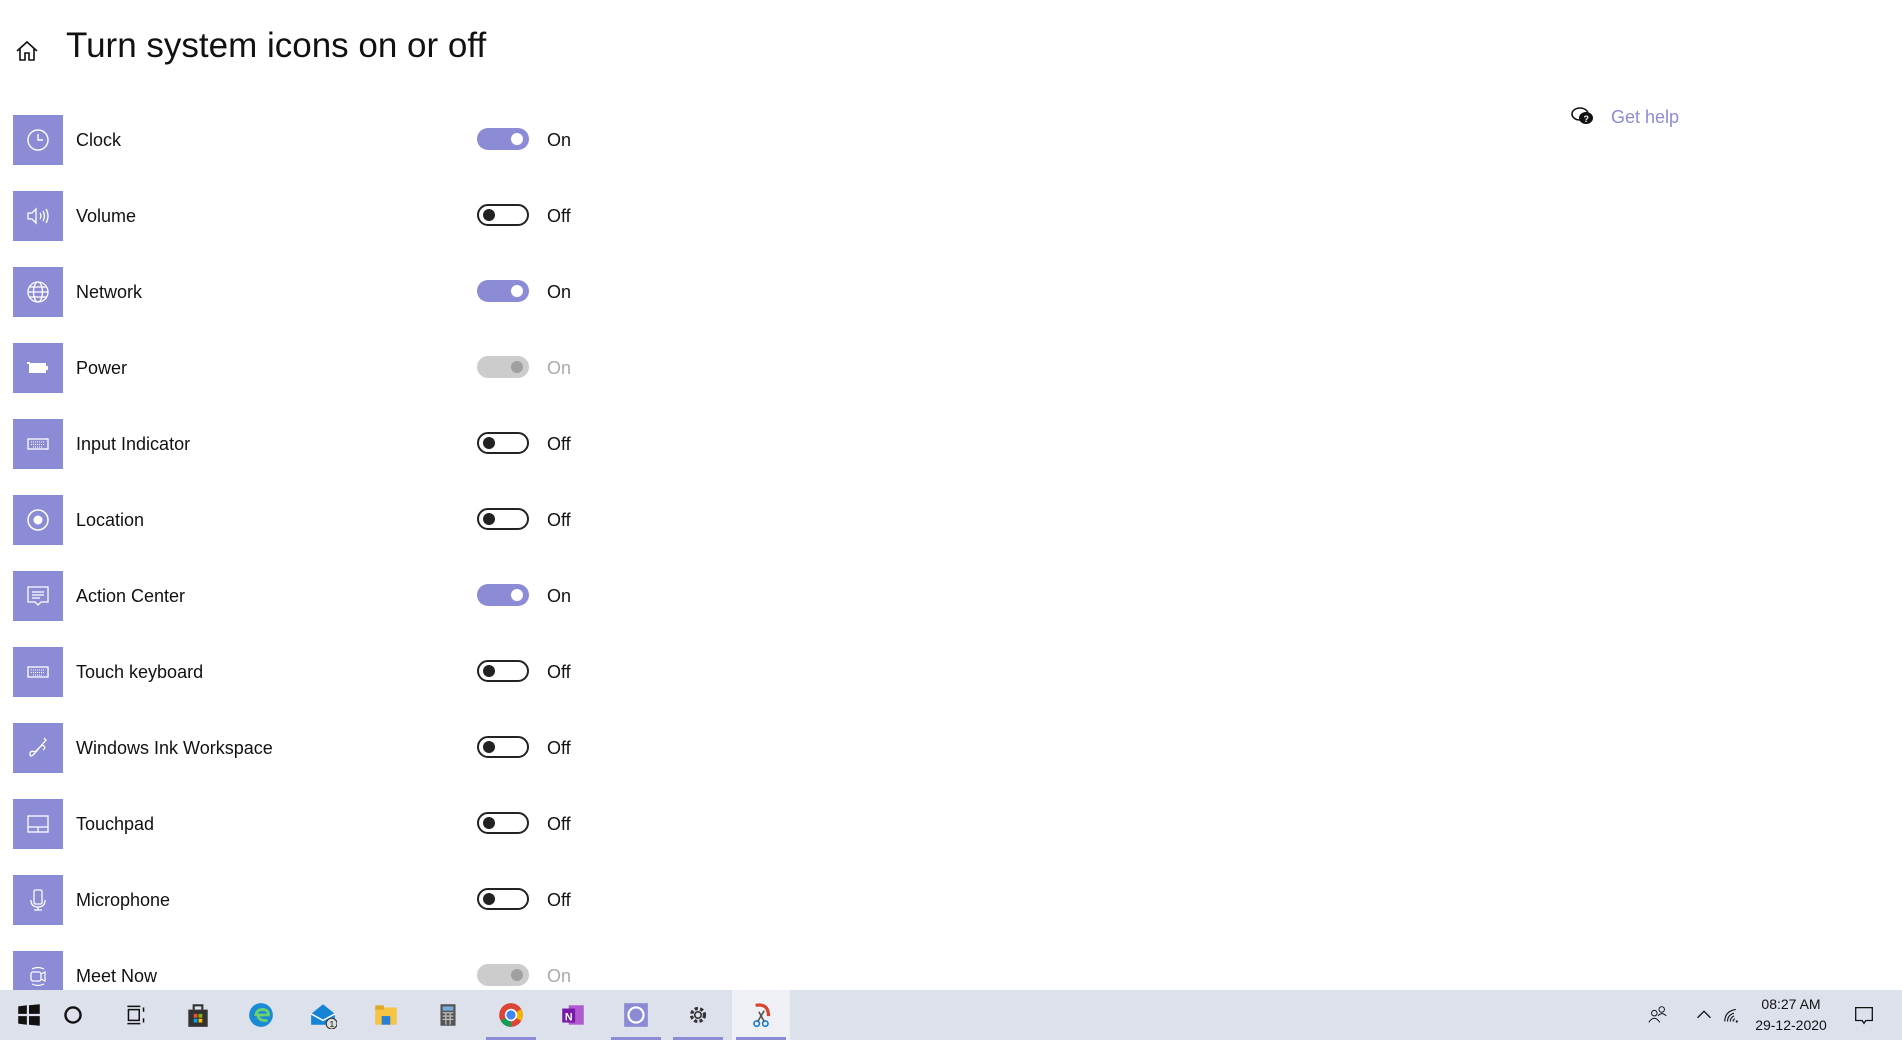 The width and height of the screenshot is (1902, 1040). What do you see at coordinates (38, 672) in the screenshot?
I see `keyboard-icon` at bounding box center [38, 672].